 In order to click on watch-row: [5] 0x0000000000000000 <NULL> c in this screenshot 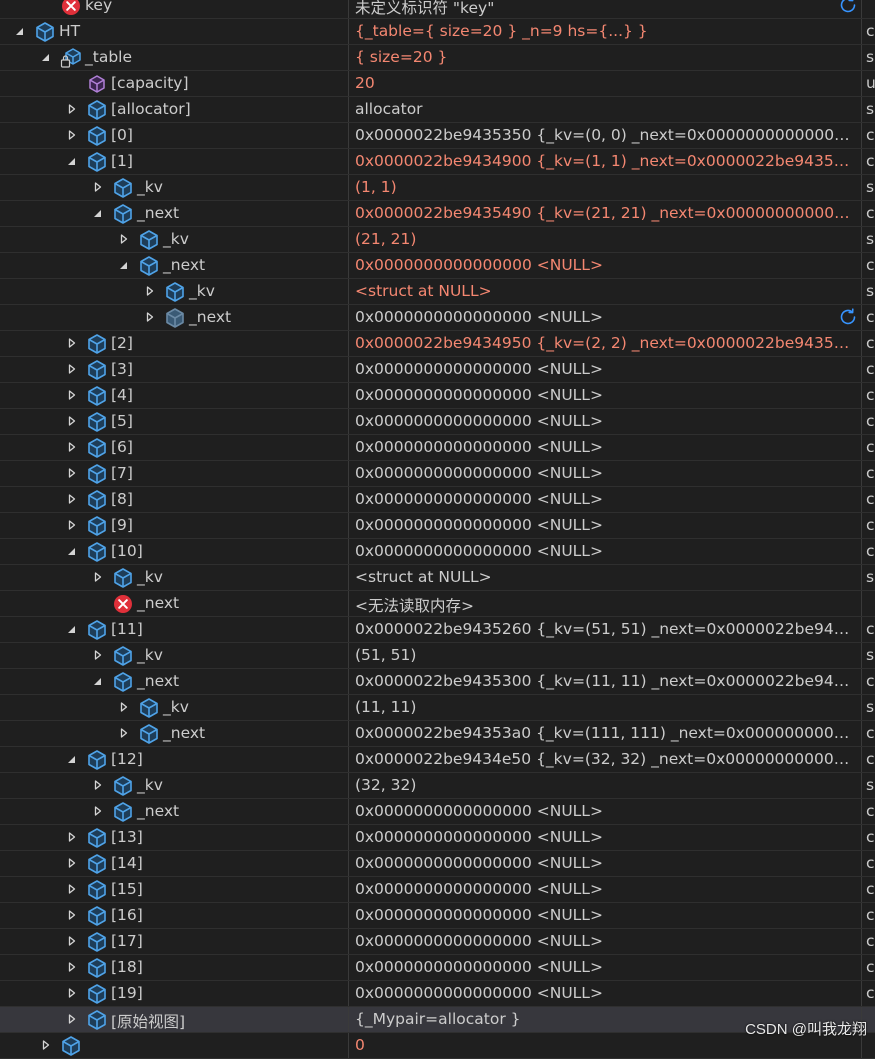, I will do `click(437, 422)`.